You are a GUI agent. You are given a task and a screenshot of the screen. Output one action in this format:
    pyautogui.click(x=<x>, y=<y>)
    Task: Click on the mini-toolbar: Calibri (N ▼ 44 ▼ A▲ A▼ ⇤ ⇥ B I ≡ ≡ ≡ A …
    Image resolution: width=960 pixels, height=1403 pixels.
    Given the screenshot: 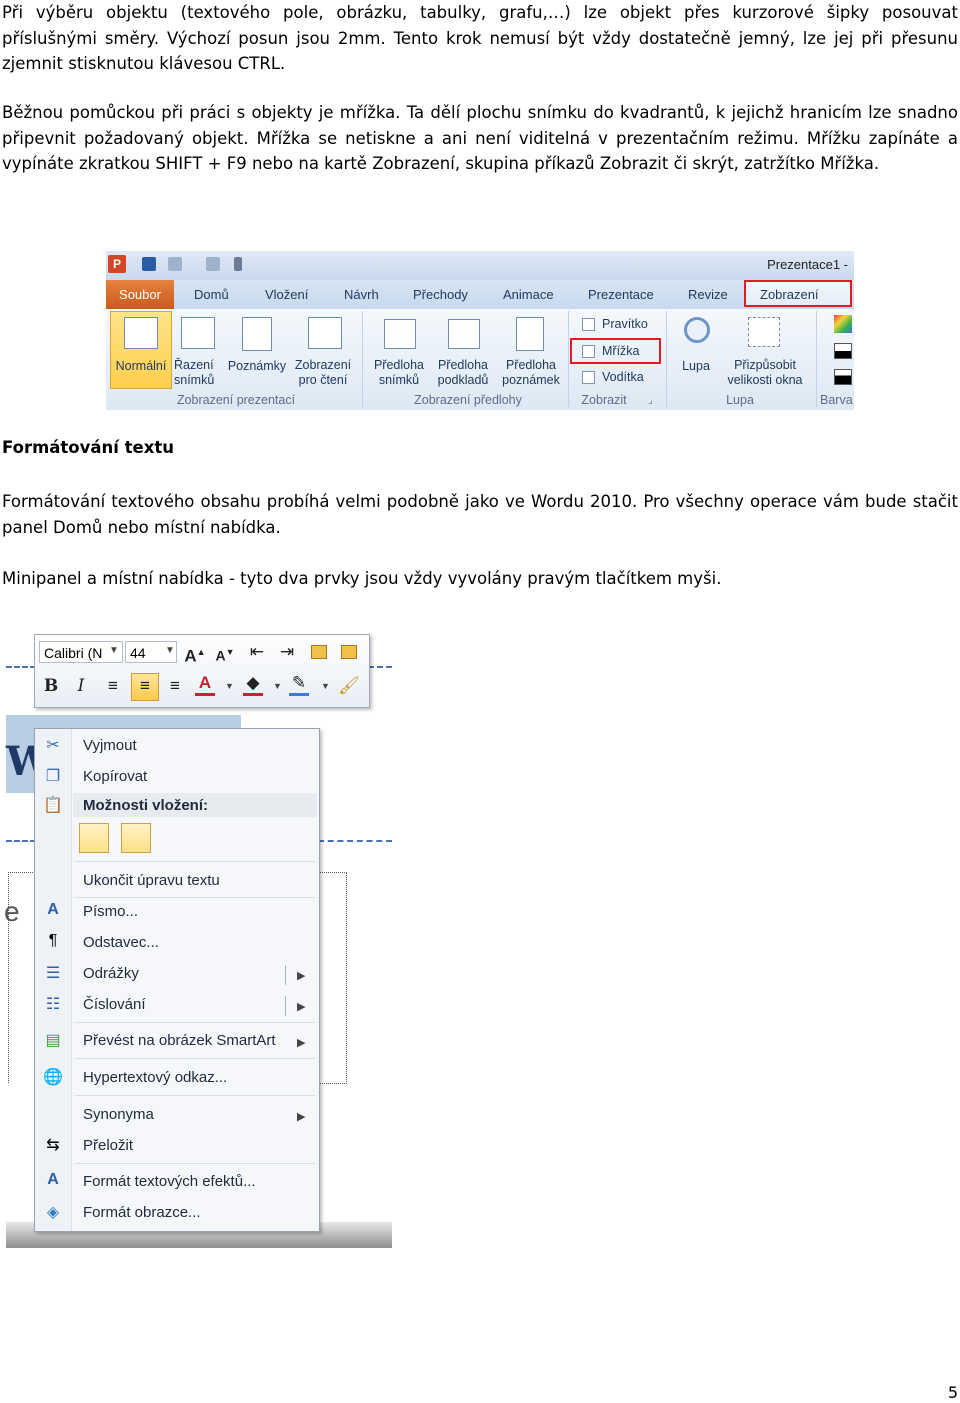 What is the action you would take?
    pyautogui.click(x=202, y=671)
    